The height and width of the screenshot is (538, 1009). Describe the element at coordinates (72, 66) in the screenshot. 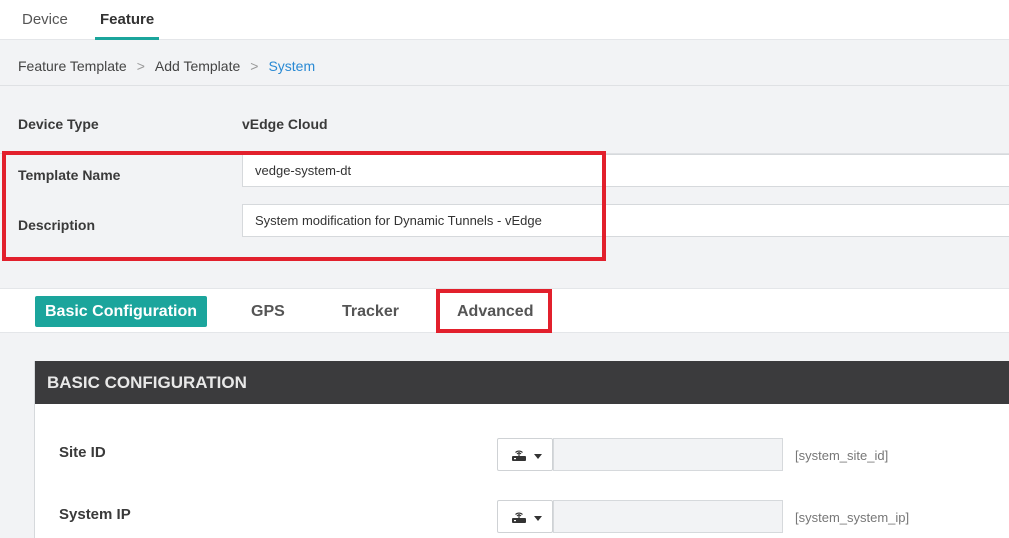

I see `breadcrumb-feature-template: Feature Template` at that location.